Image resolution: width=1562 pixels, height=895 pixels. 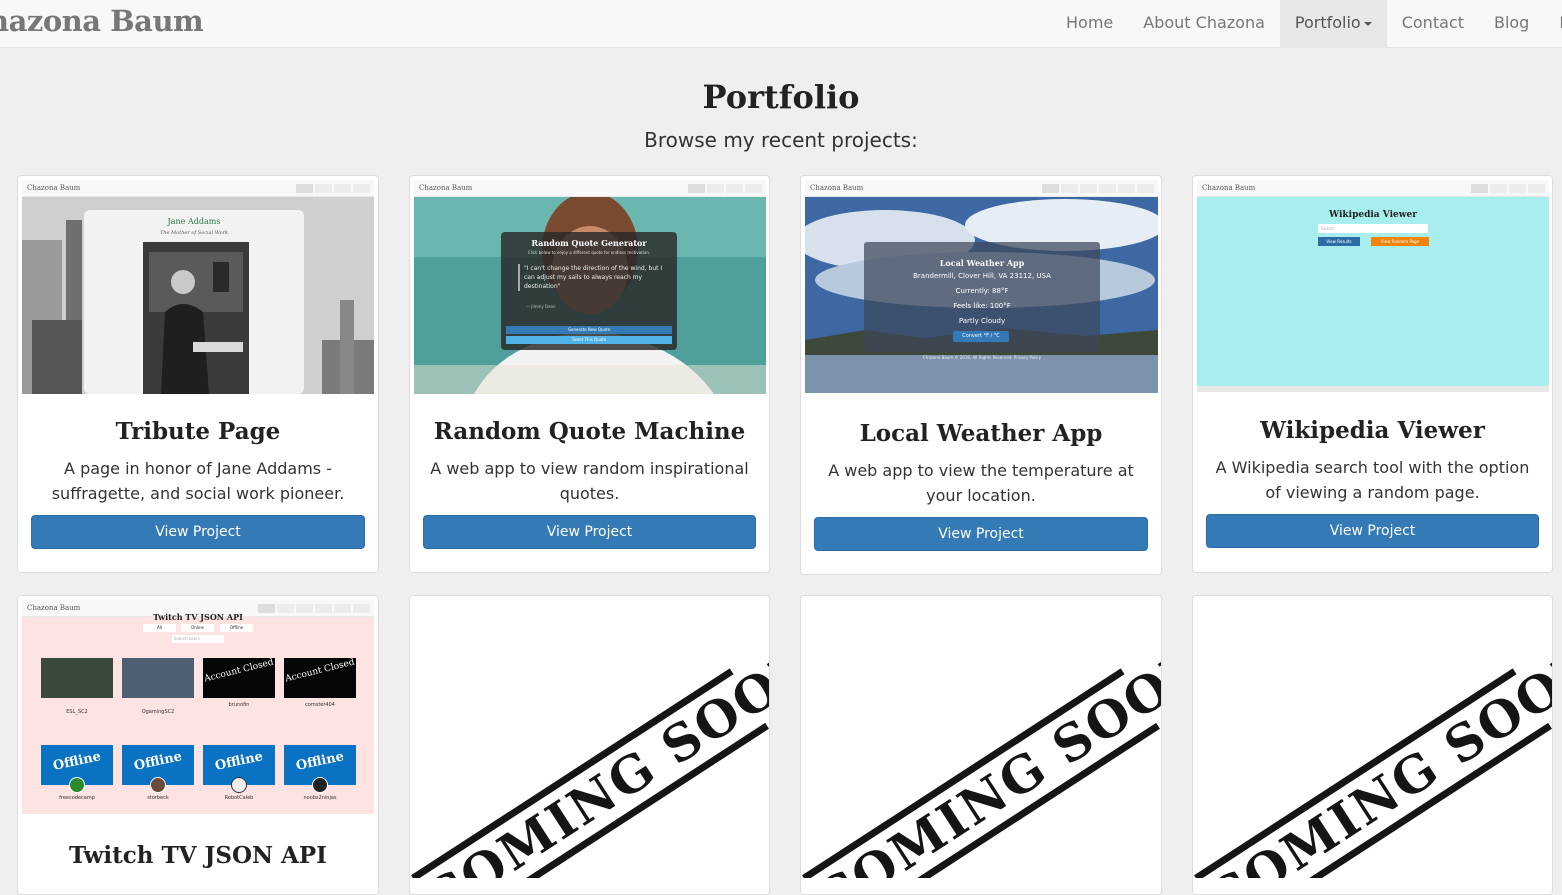 I want to click on twitch-filter-offline: Offline, so click(x=236, y=628).